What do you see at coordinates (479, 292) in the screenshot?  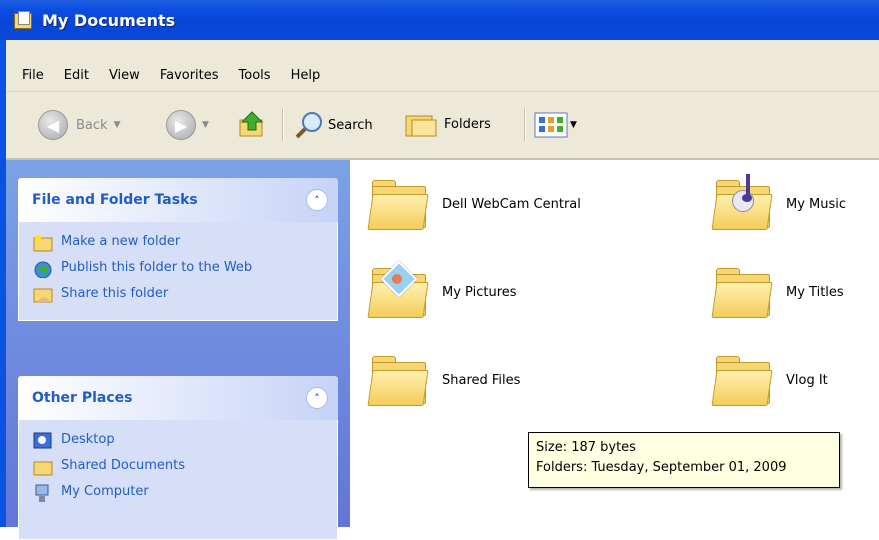 I see `folder-label: My Pictures` at bounding box center [479, 292].